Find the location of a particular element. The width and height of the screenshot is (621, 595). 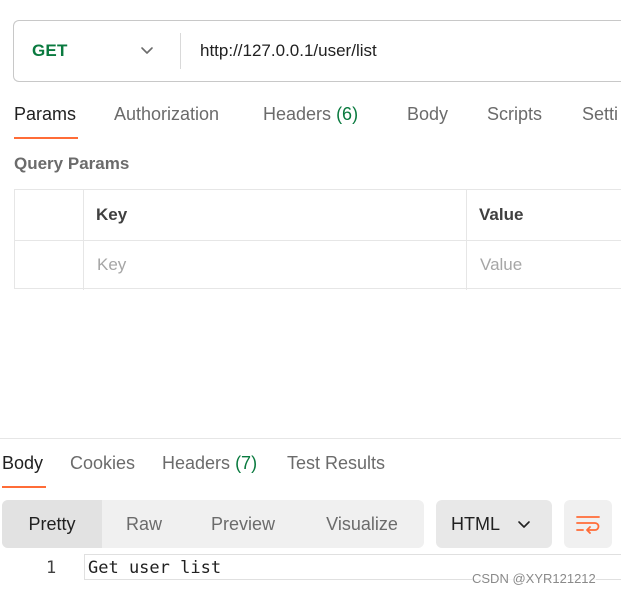

wrap-lines-button is located at coordinates (588, 524).